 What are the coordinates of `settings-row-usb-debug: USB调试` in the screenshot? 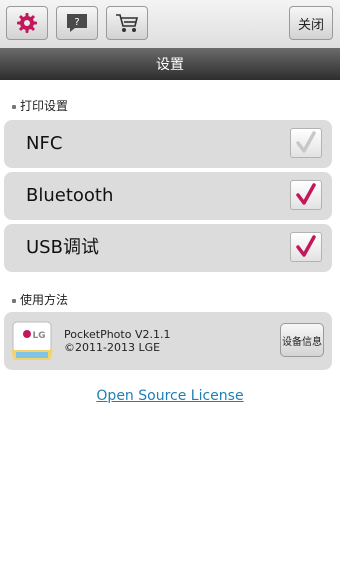 It's located at (168, 248).